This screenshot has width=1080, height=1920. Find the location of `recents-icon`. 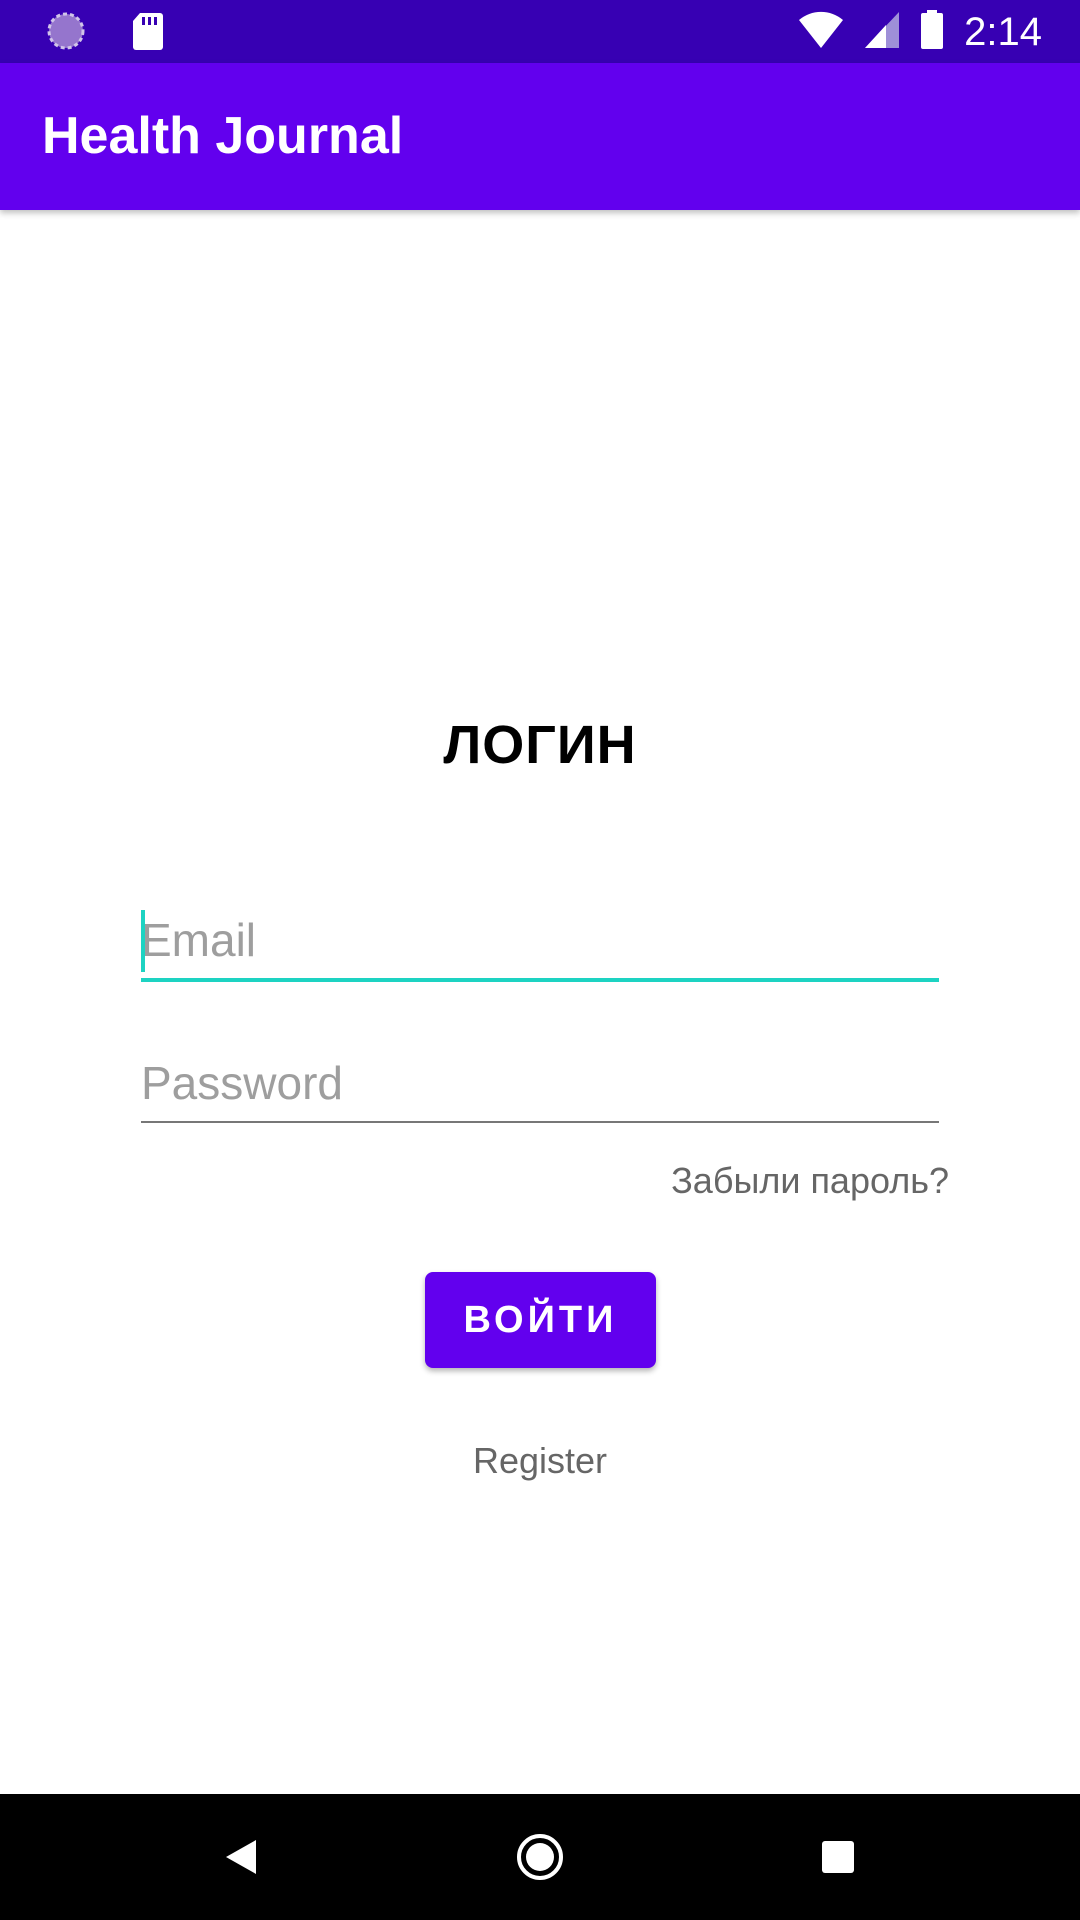

recents-icon is located at coordinates (838, 1857).